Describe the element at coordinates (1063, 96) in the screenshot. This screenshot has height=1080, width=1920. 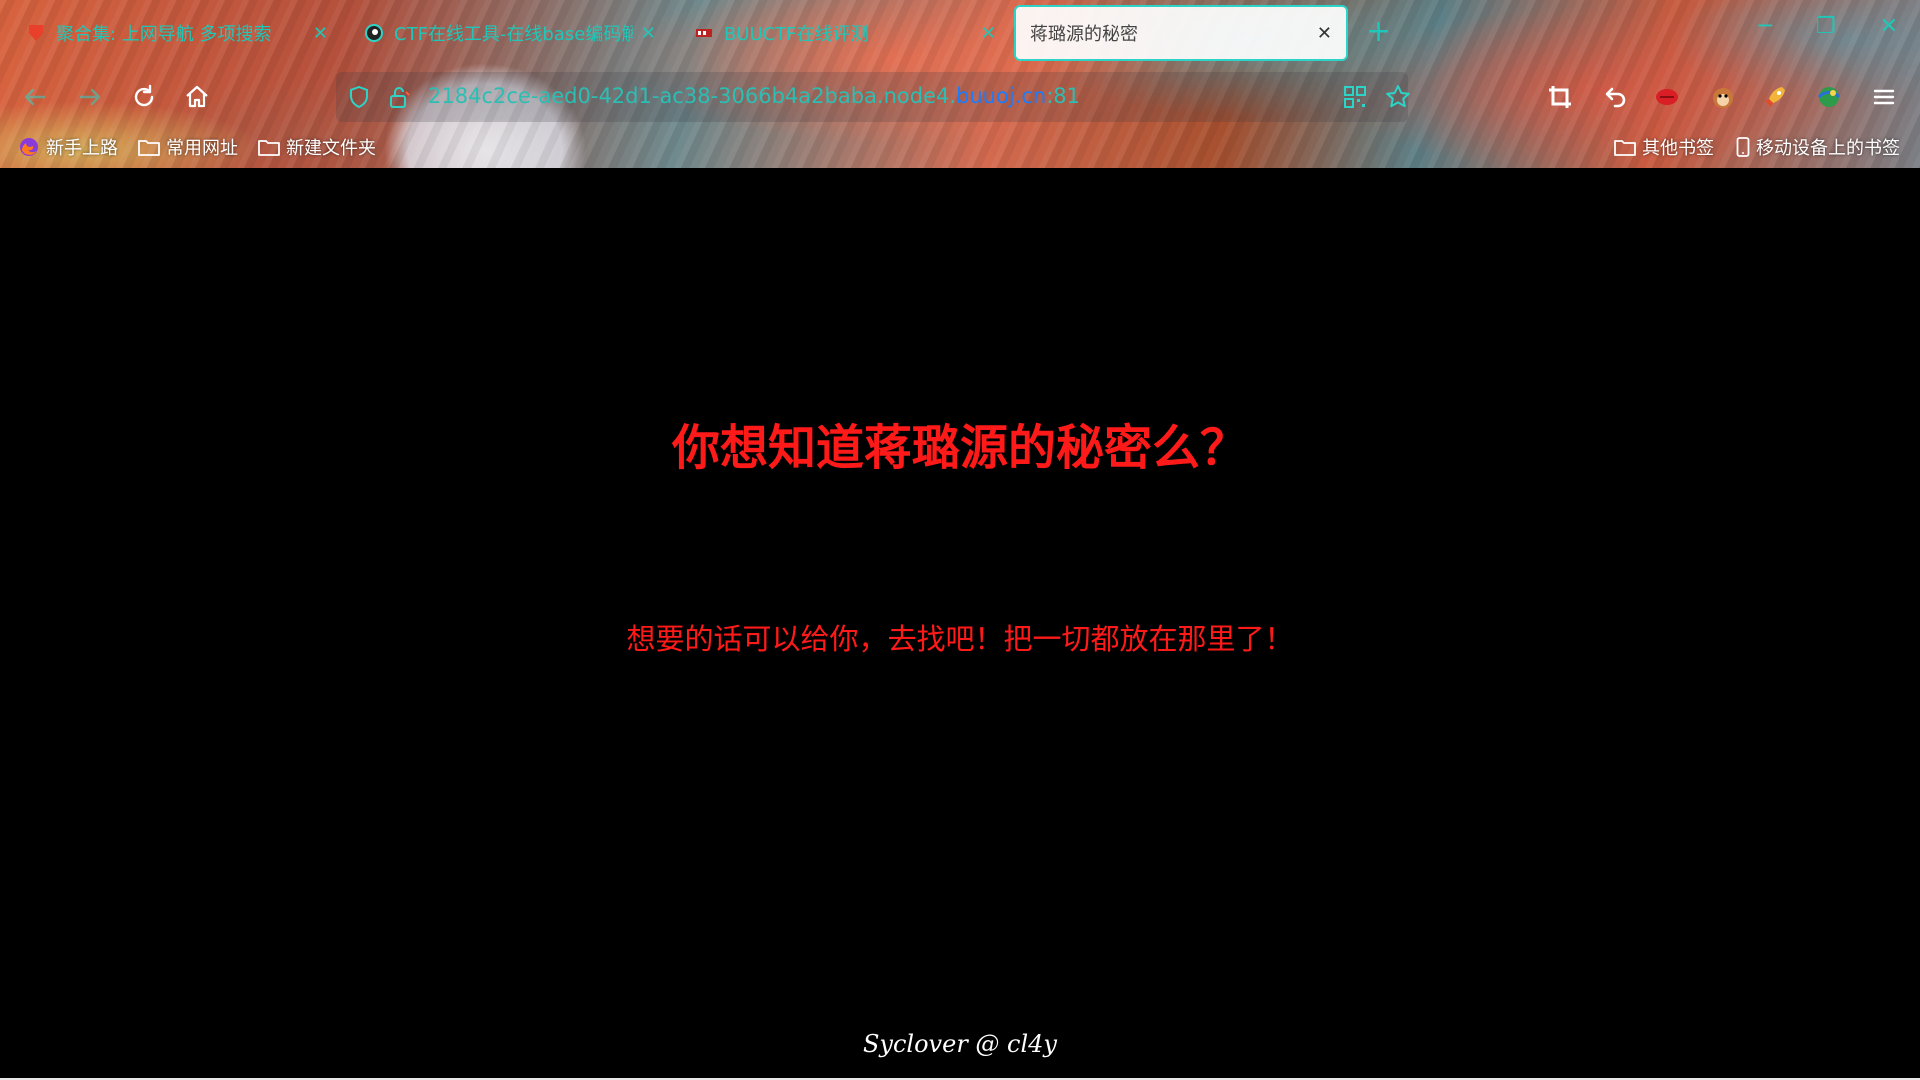
I see `url-port: :81` at that location.